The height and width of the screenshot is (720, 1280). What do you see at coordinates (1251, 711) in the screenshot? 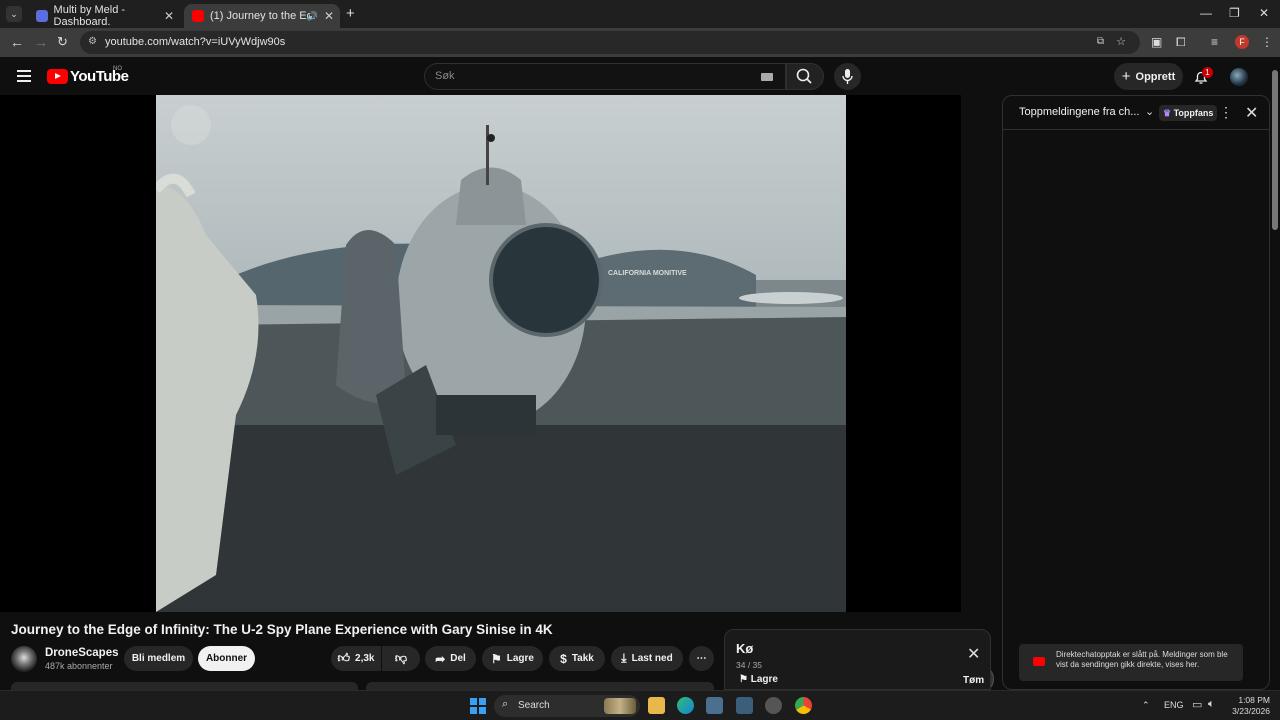
I see `clock-date: 3/23/2026` at bounding box center [1251, 711].